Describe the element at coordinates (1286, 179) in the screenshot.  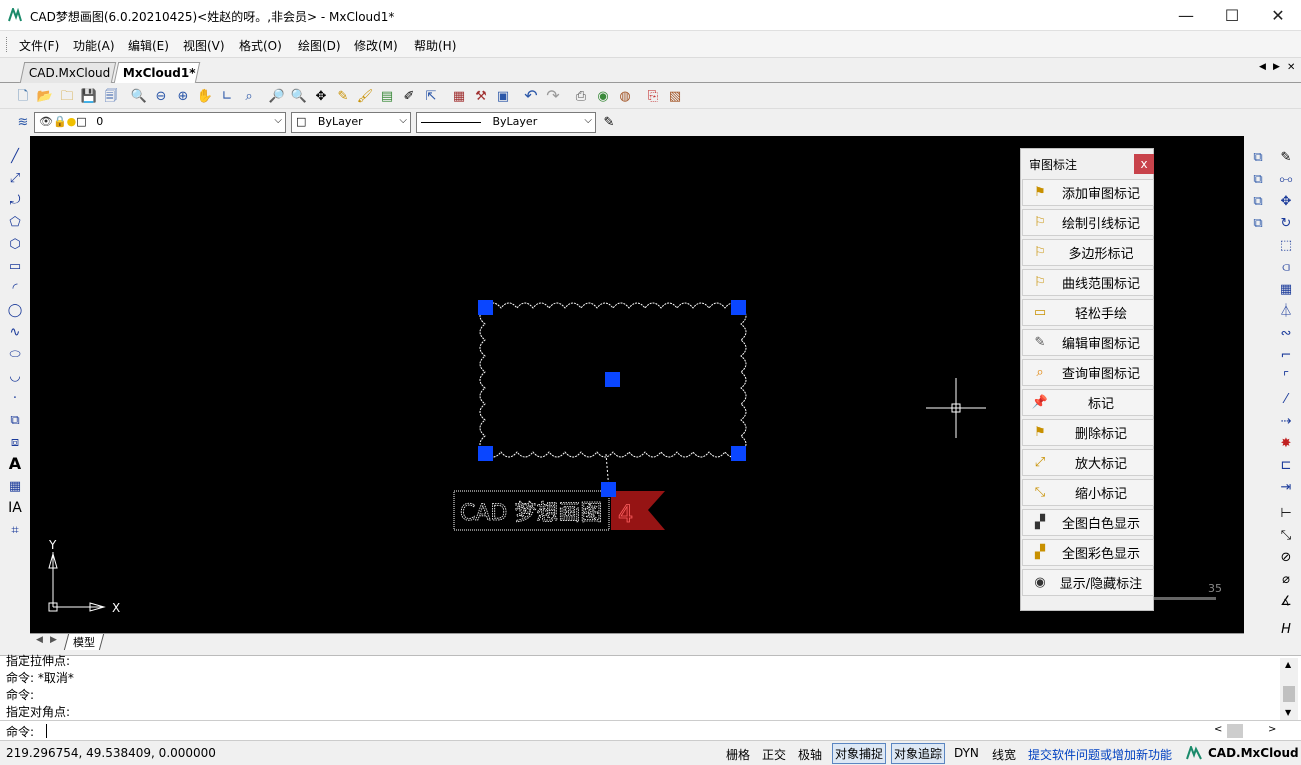
I see `copy-icon: ⧟` at that location.